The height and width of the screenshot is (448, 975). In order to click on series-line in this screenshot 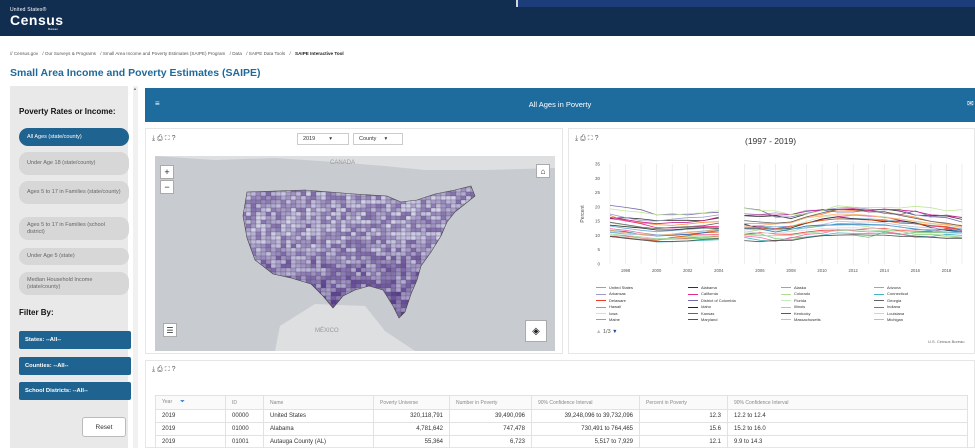, I will do `click(664, 210)`.